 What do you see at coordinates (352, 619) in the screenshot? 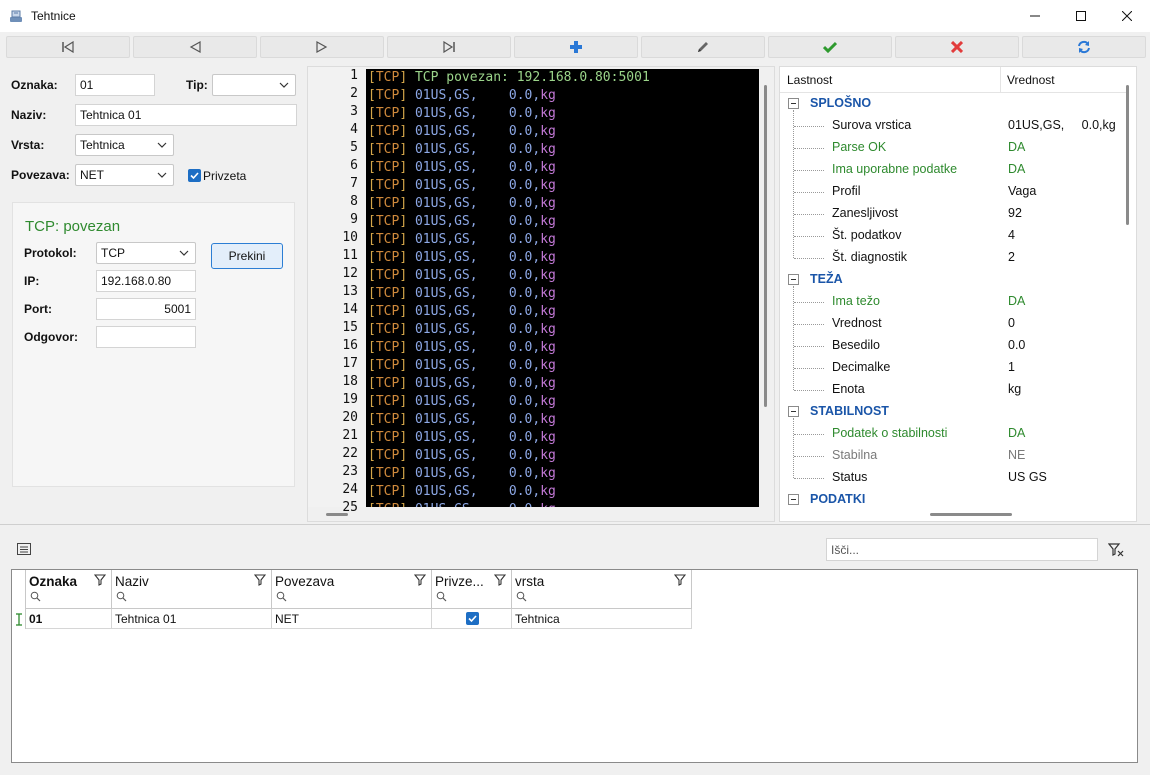
I see `table-cell-povezava: NET` at bounding box center [352, 619].